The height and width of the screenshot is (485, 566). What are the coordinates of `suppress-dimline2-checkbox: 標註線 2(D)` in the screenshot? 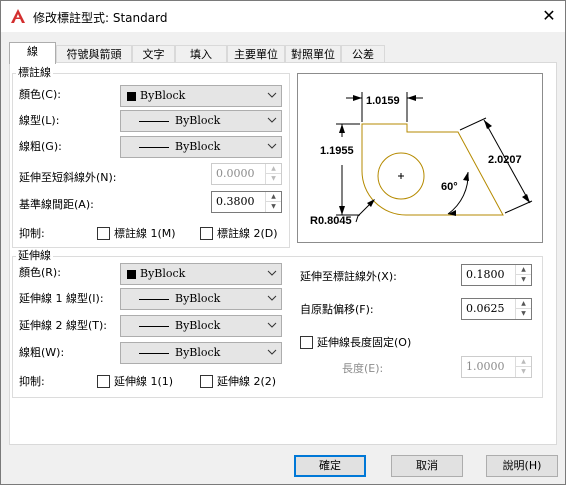 It's located at (245, 234).